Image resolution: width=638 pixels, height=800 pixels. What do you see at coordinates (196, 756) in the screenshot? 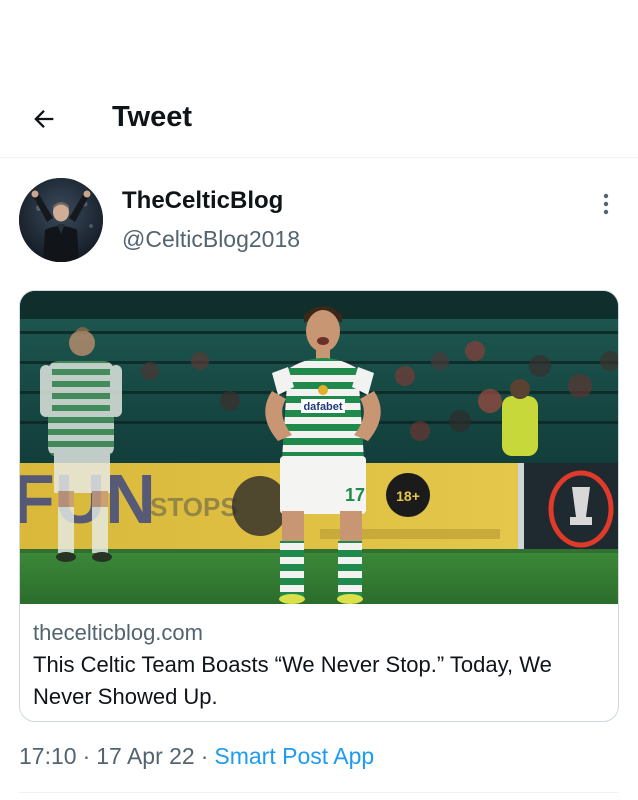
I see `tweet-metadata: 17:10 · 17 Apr 22 · Smart Post App` at bounding box center [196, 756].